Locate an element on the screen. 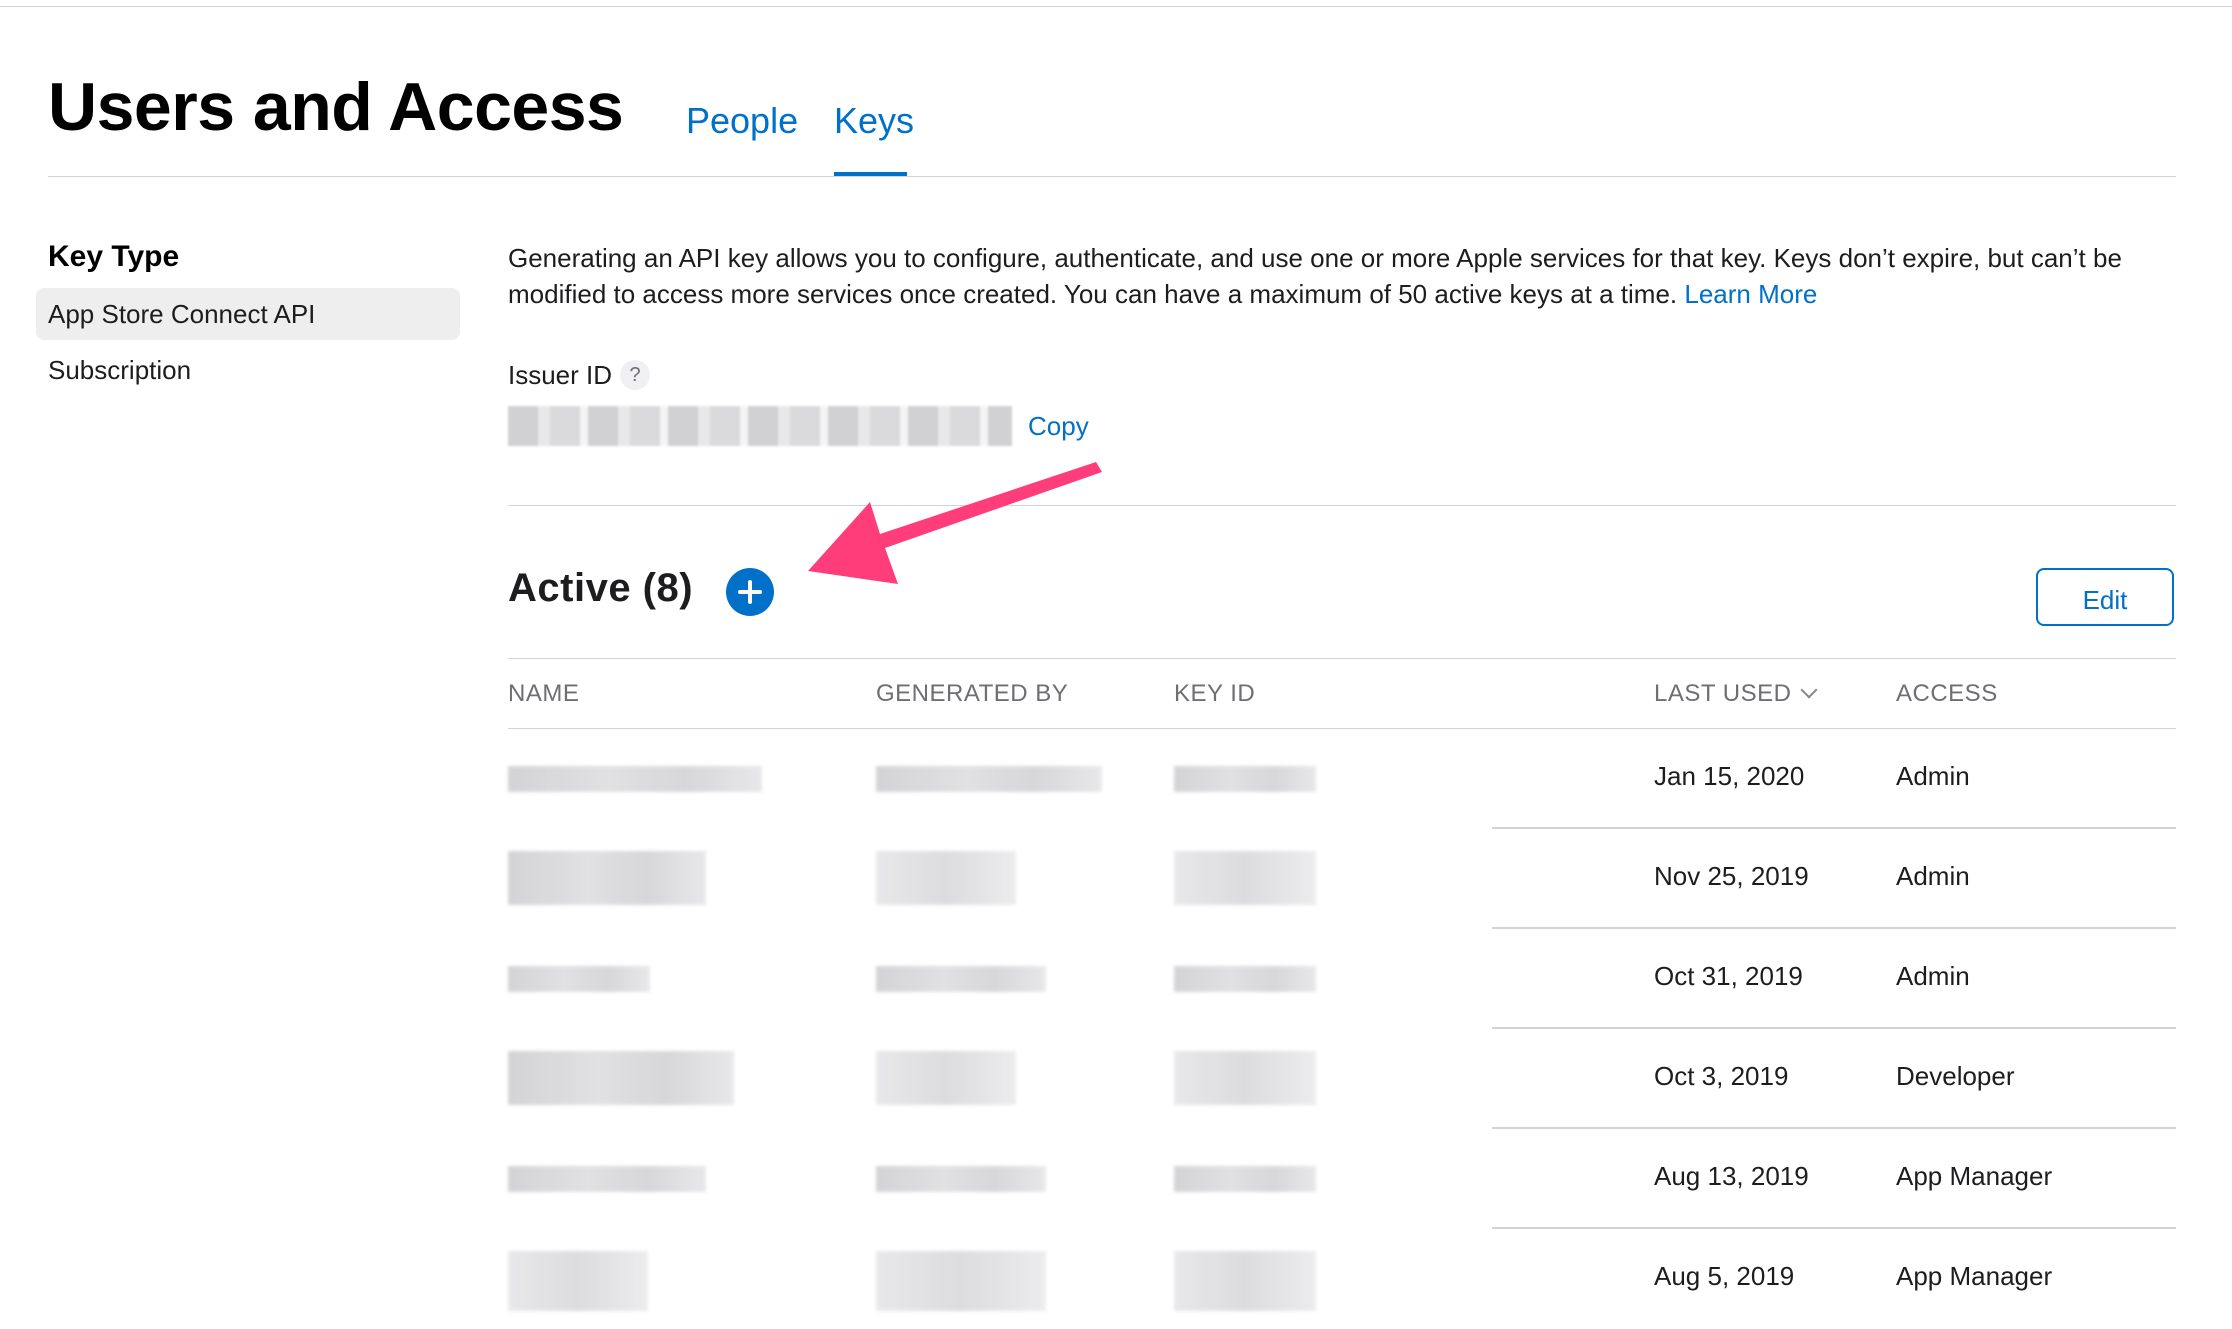  table-row: Aug 13, 2019 App Manager is located at coordinates (1342, 1179).